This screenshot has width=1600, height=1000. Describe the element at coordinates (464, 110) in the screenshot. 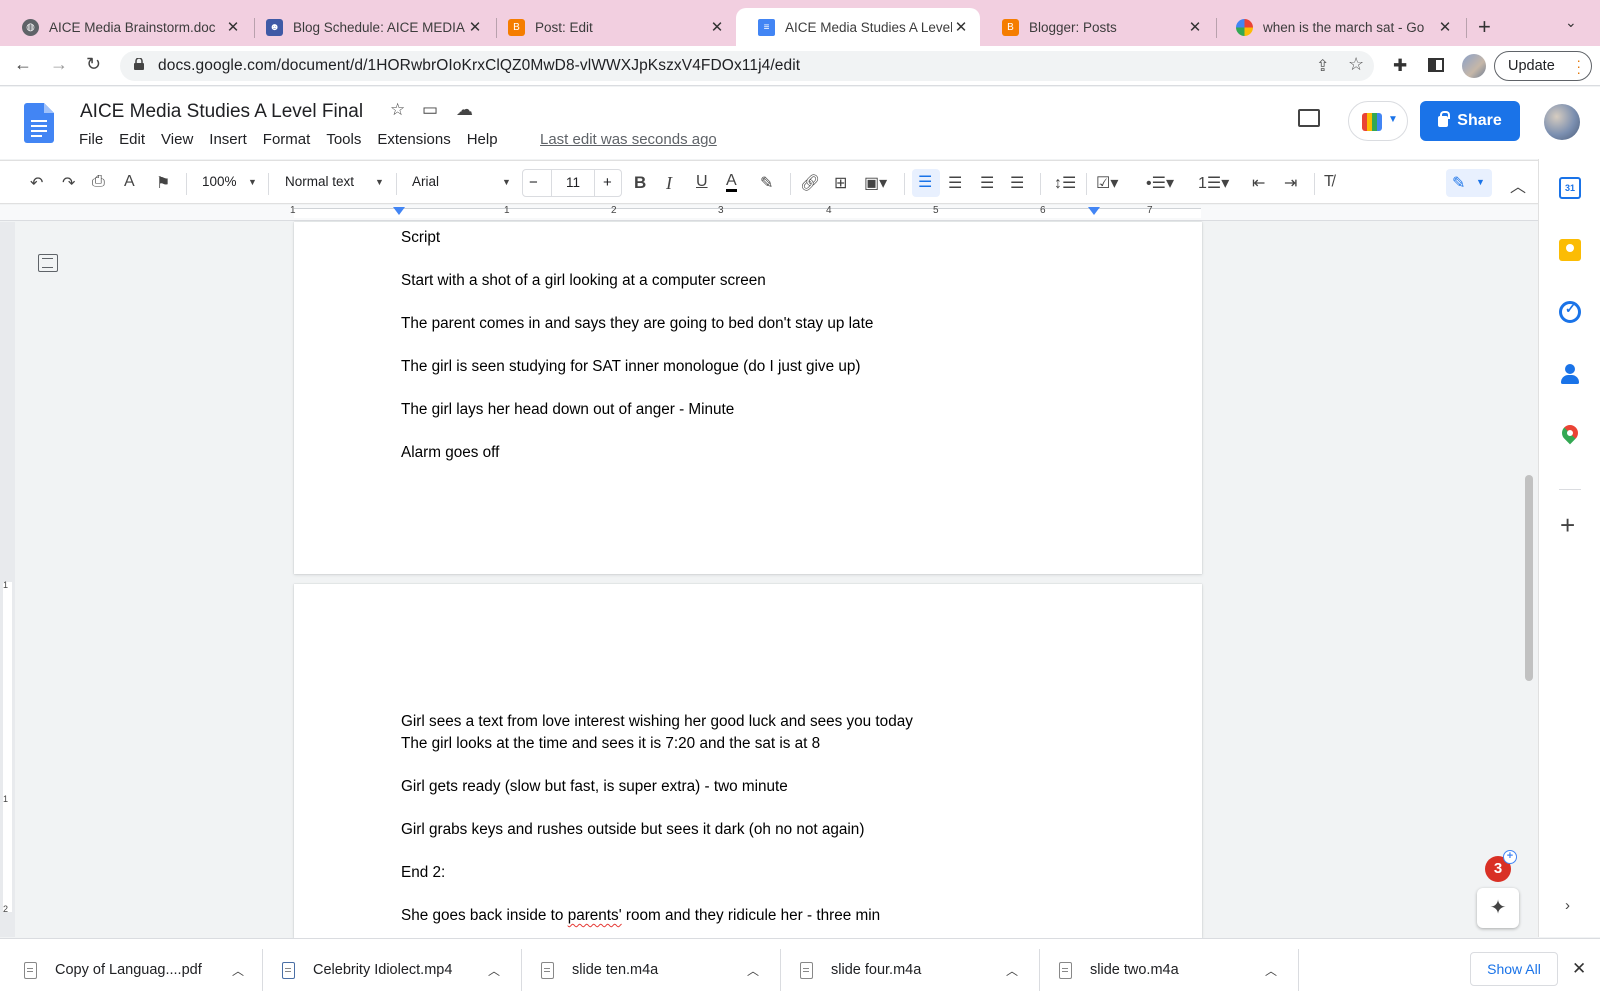

I see `cloud-saved-icon: ☁` at that location.